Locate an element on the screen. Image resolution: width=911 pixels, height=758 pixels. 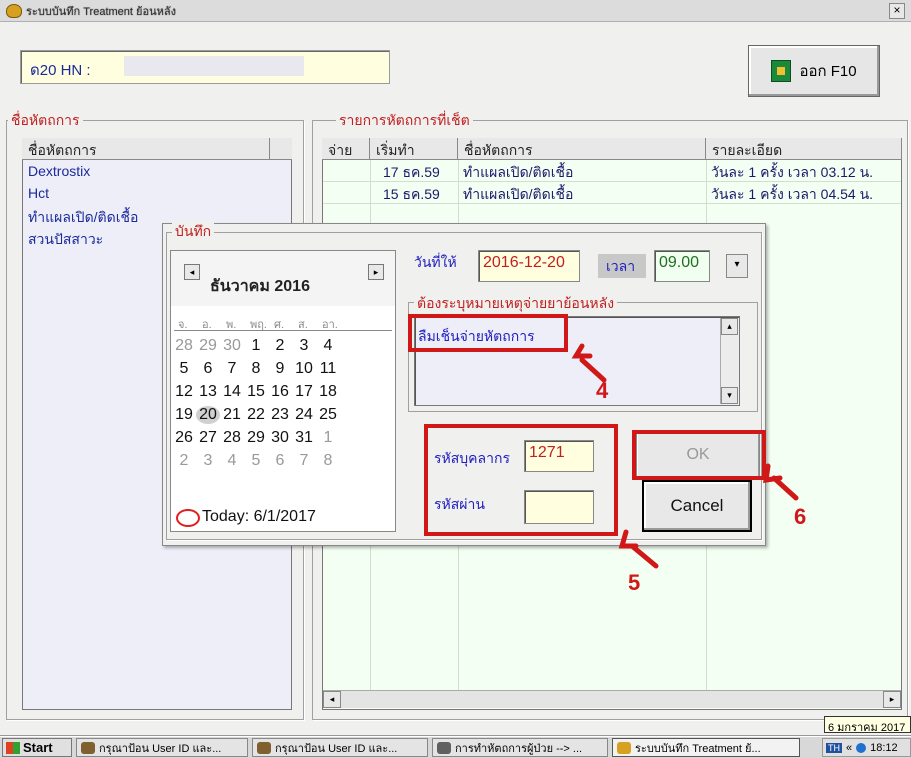
calendar-day: 16 is located at coordinates (280, 392).